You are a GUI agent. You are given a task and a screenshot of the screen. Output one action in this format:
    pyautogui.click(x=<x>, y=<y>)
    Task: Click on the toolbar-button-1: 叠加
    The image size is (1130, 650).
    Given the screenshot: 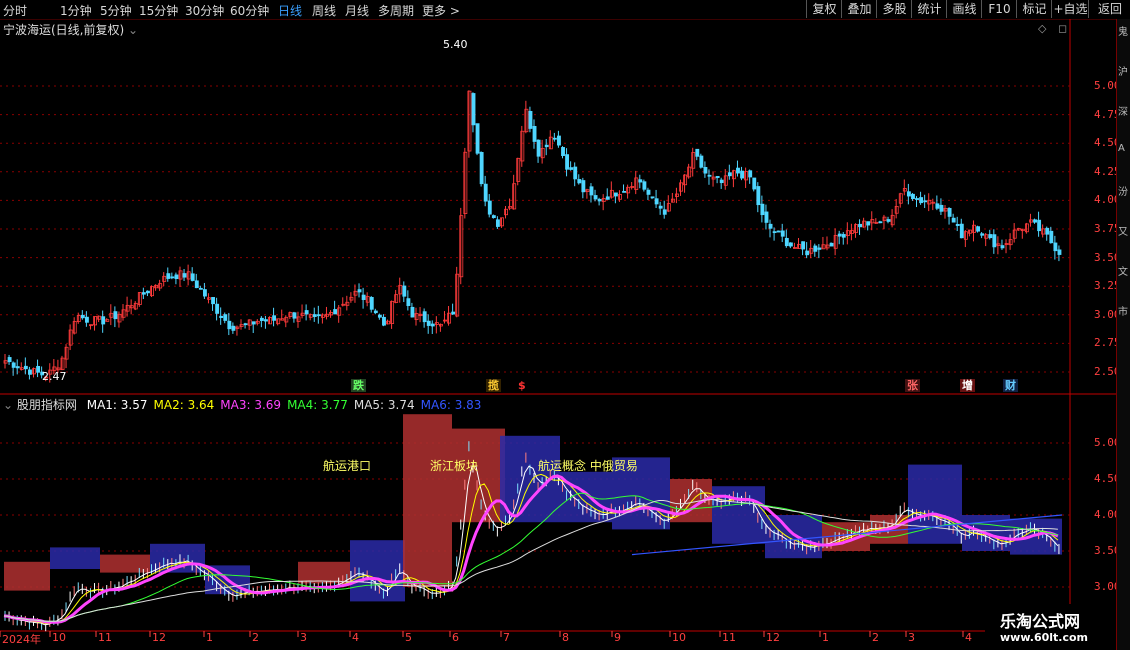 What is the action you would take?
    pyautogui.click(x=859, y=9)
    